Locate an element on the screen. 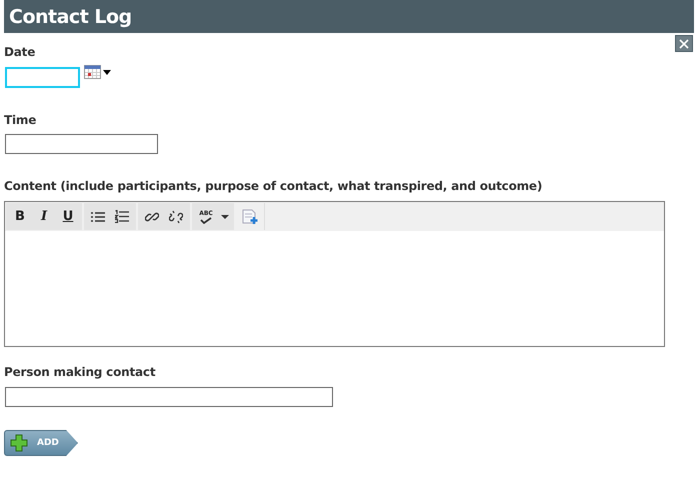 Image resolution: width=698 pixels, height=478 pixels. italic-button: I is located at coordinates (44, 216).